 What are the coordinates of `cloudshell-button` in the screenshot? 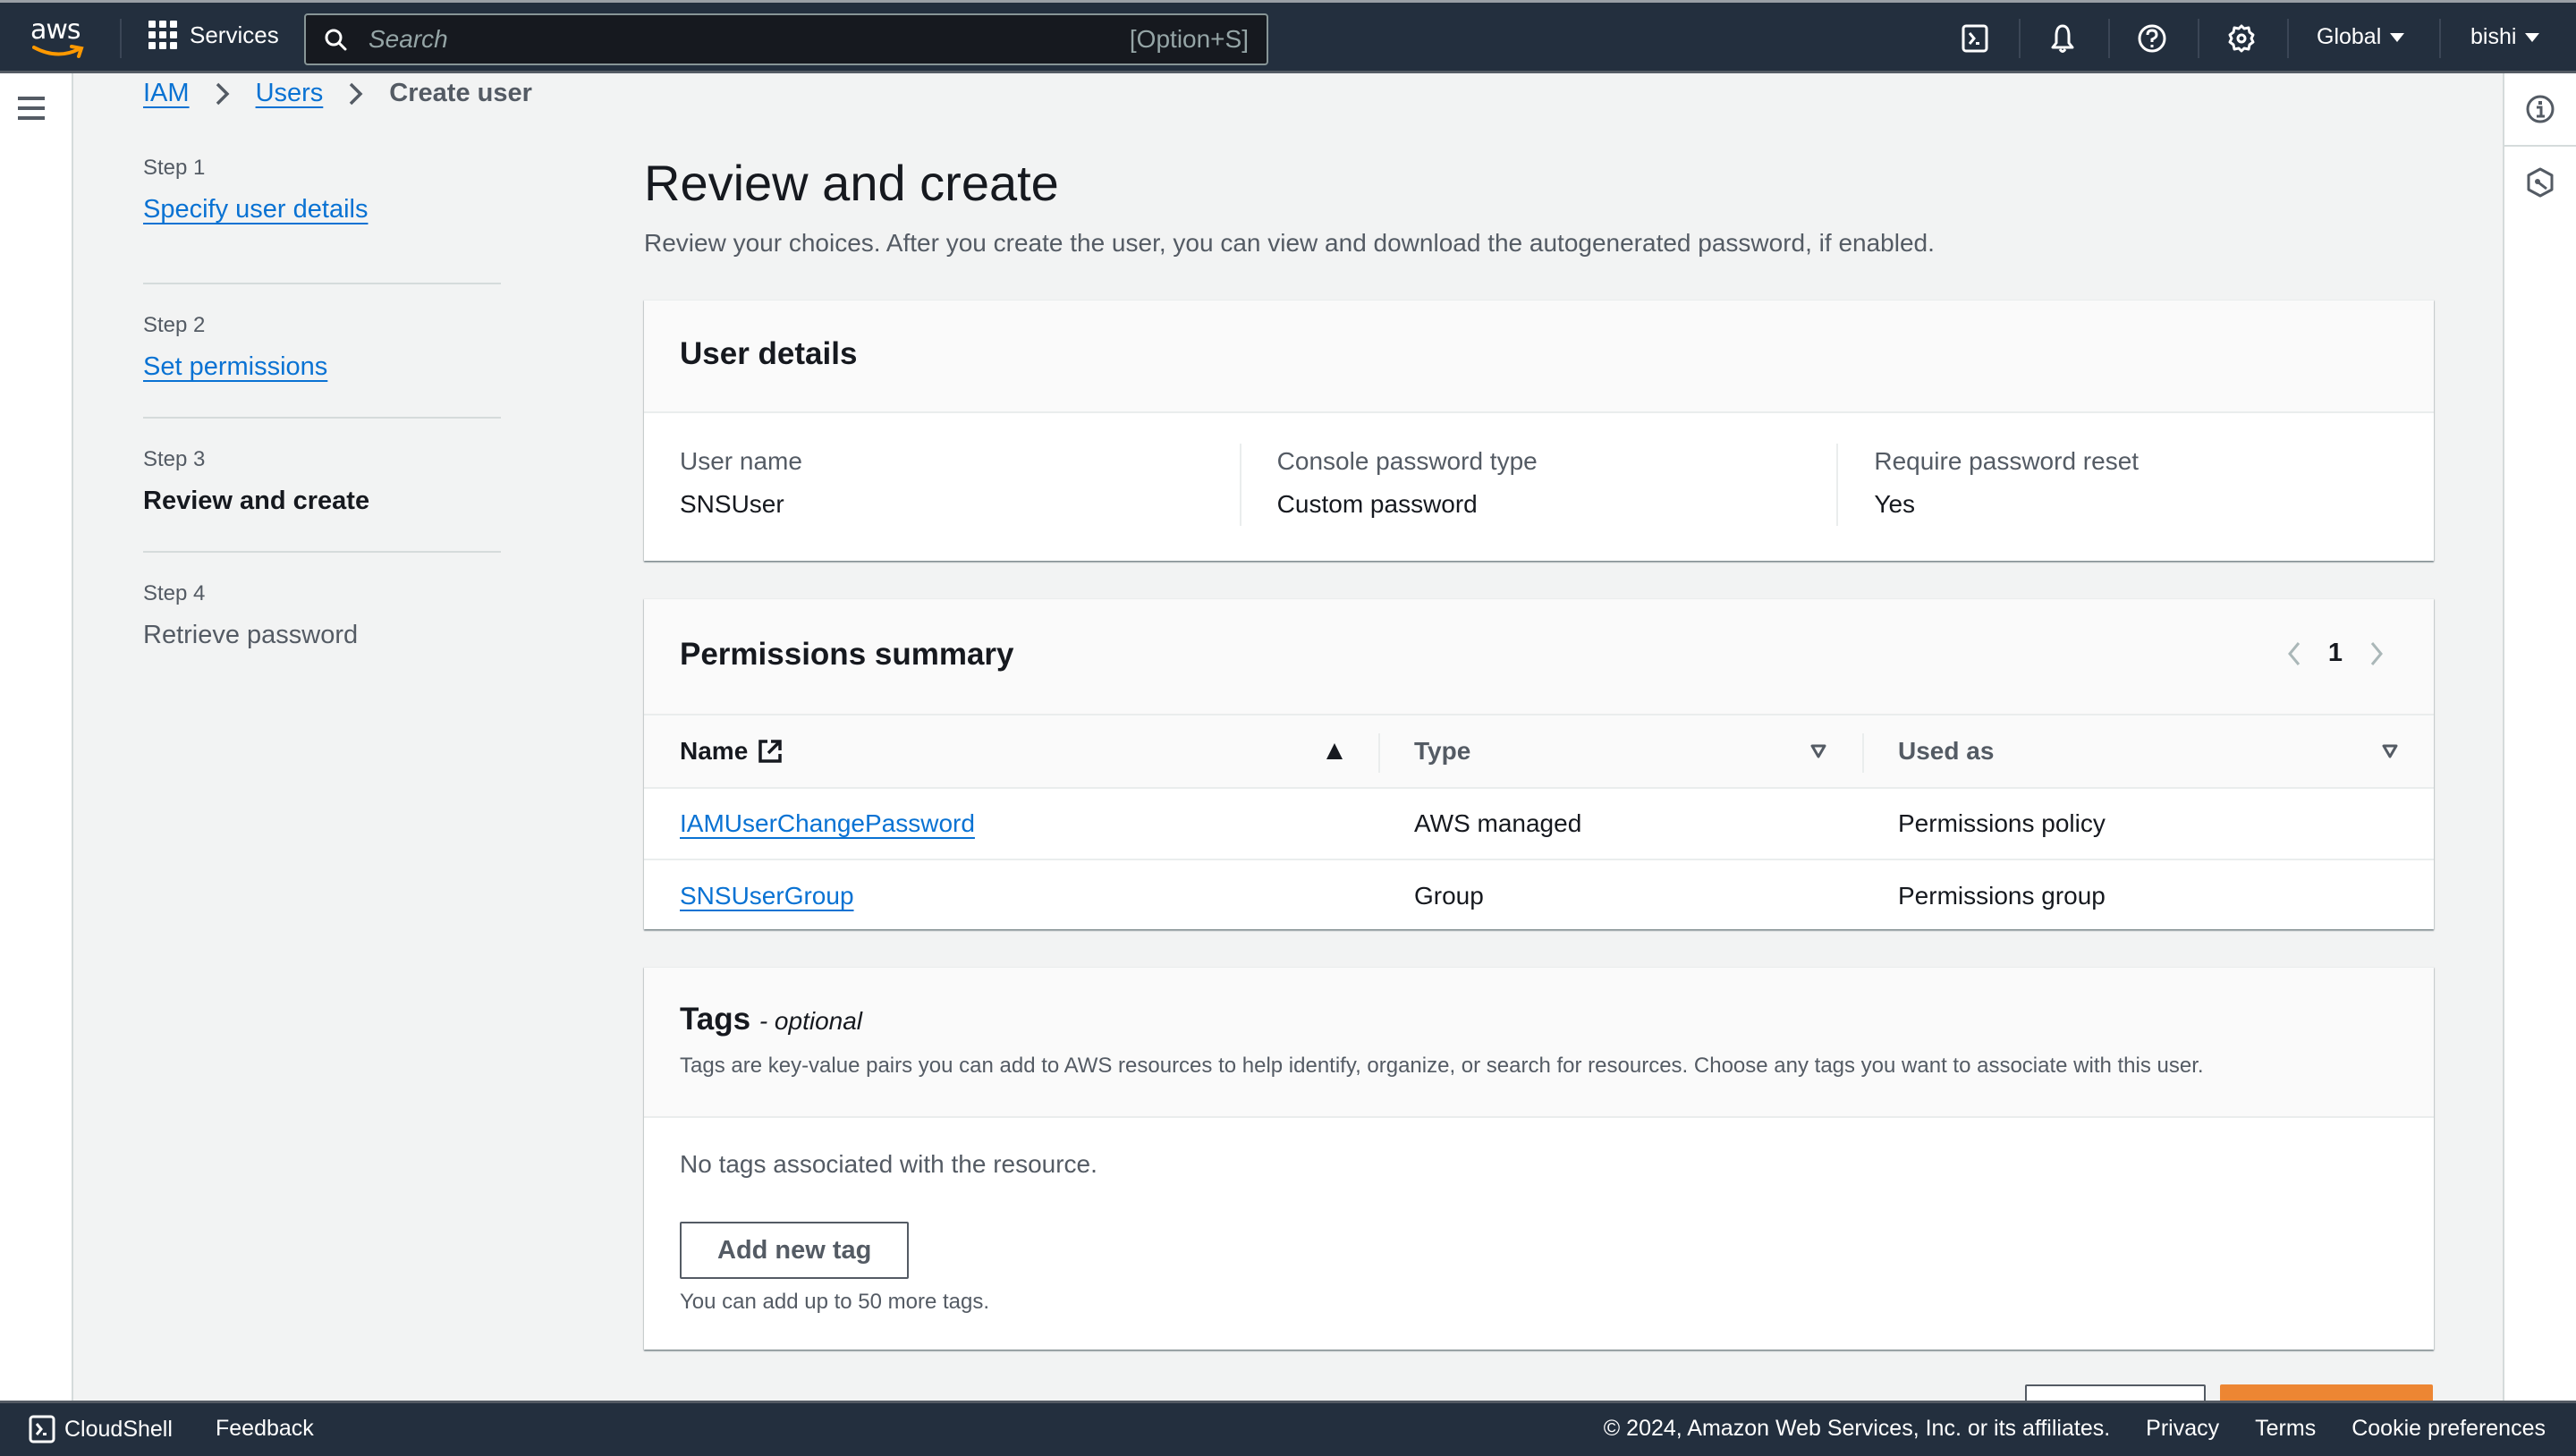 It's located at (1975, 38).